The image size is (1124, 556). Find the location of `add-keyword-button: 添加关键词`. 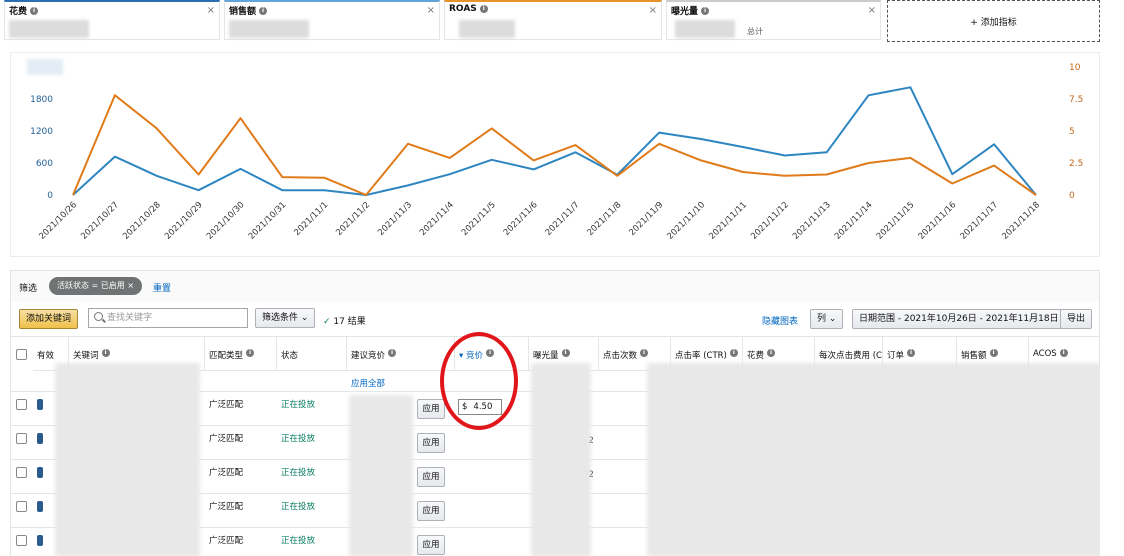

add-keyword-button: 添加关键词 is located at coordinates (49, 319).